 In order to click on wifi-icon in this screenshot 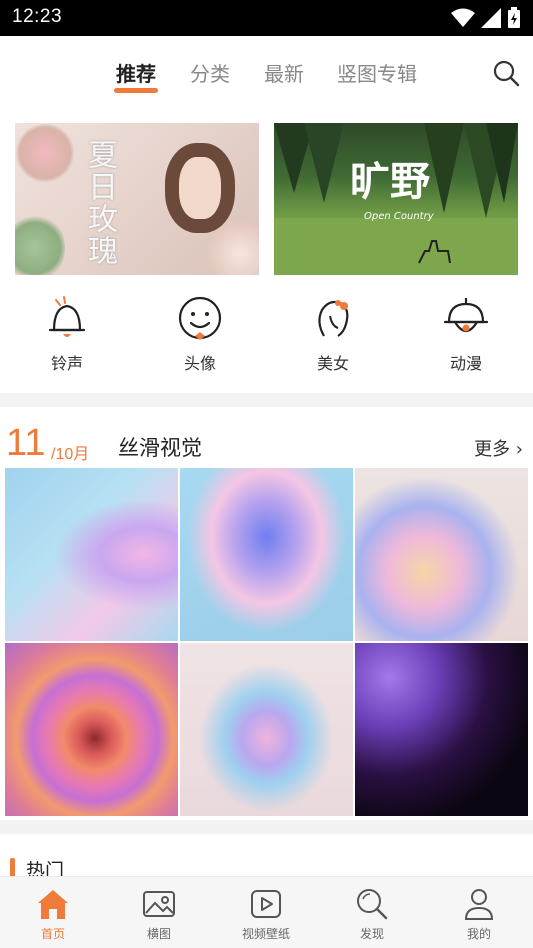, I will do `click(463, 17)`.